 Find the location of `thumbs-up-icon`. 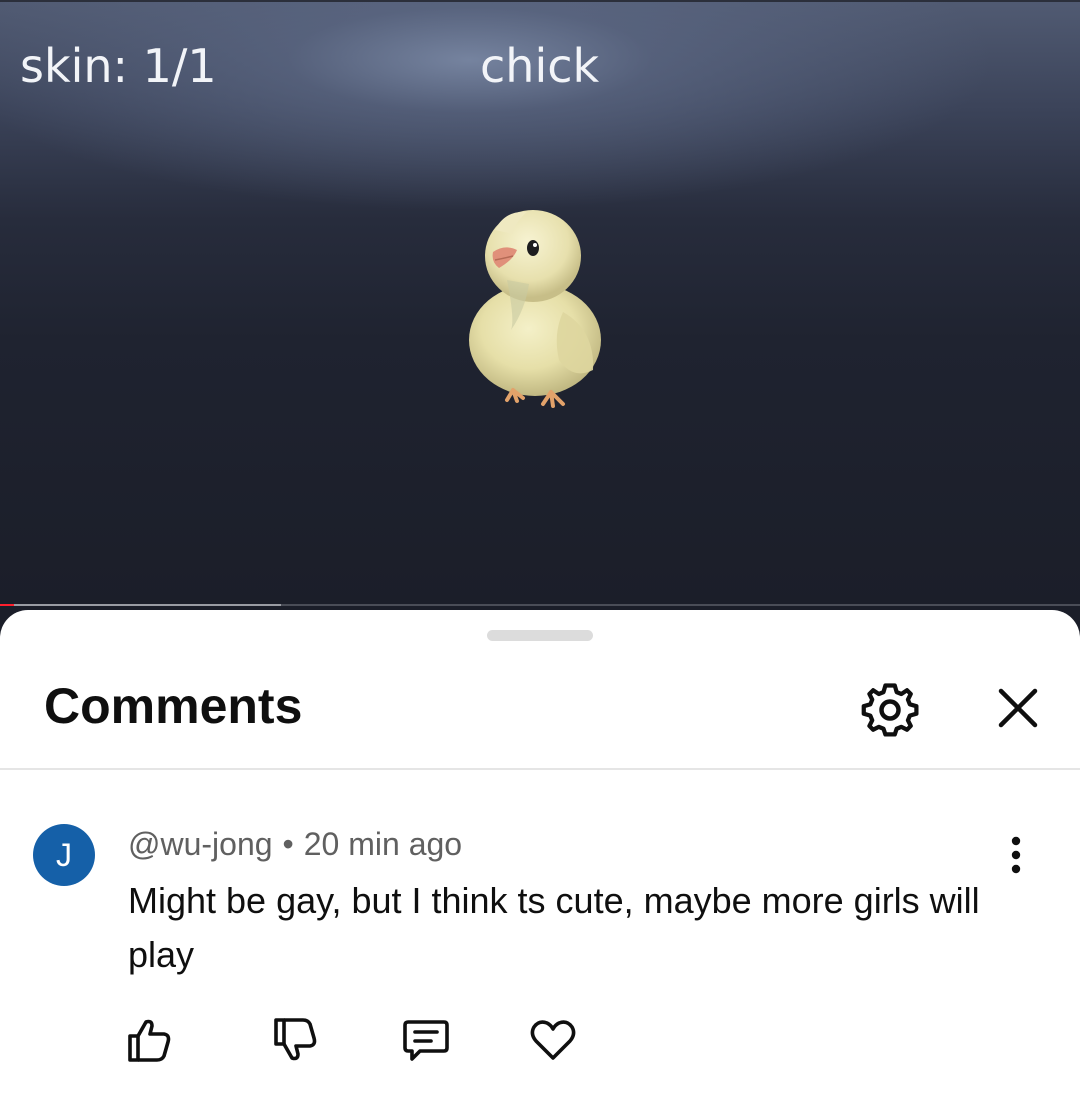

thumbs-up-icon is located at coordinates (149, 1040).